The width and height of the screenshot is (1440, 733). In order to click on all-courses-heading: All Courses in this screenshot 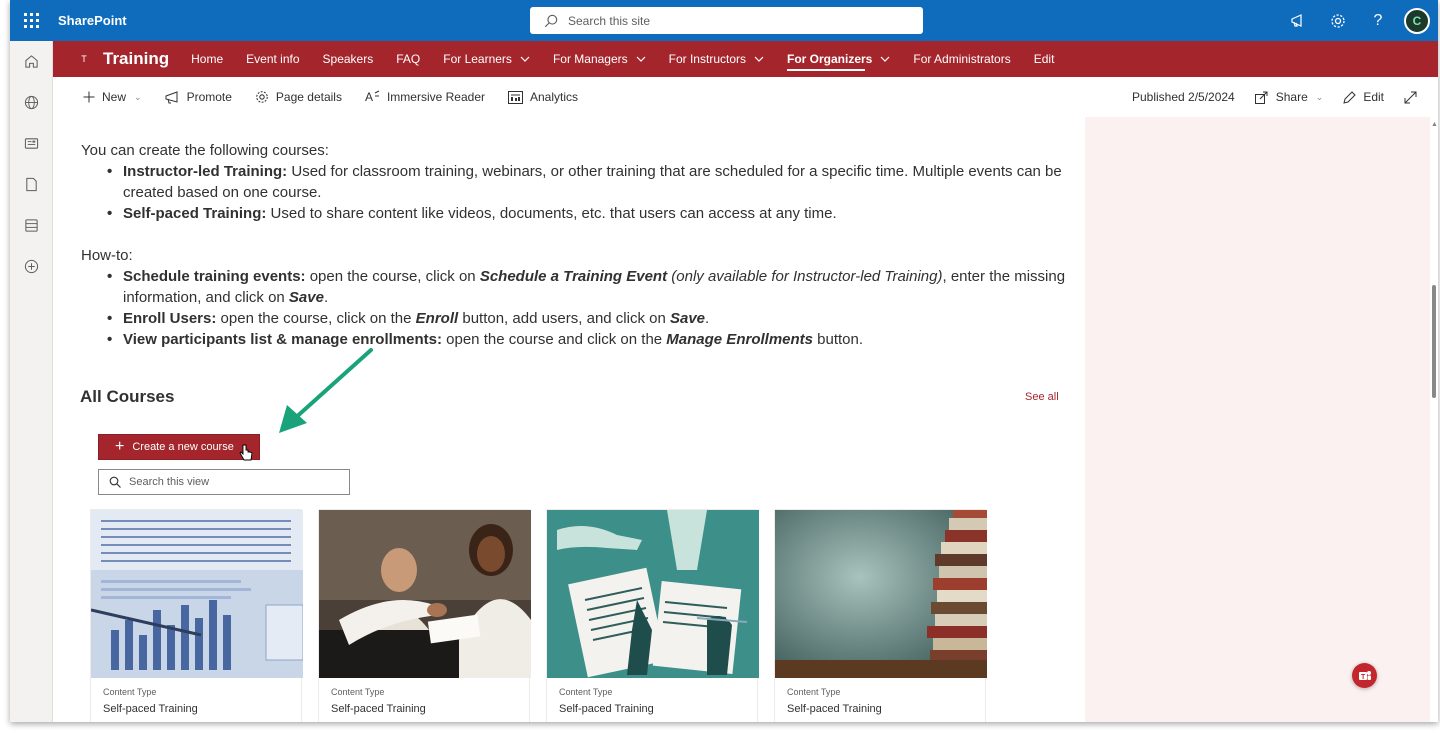, I will do `click(127, 396)`.